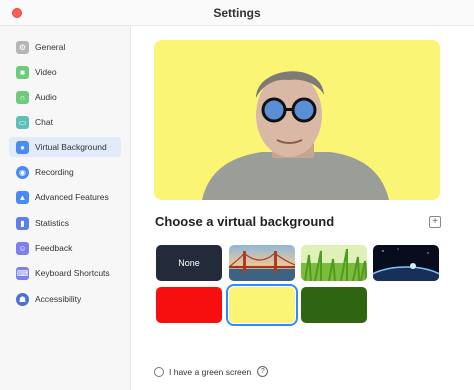 The width and height of the screenshot is (474, 390). What do you see at coordinates (44, 122) in the screenshot?
I see `sidebar-item-label: Chat` at bounding box center [44, 122].